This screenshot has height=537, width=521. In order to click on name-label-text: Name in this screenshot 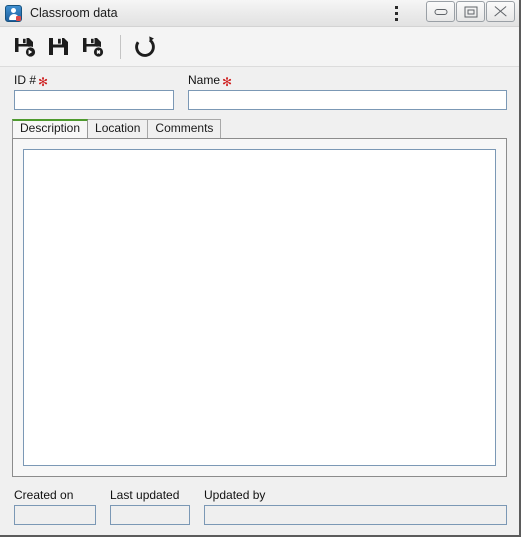, I will do `click(204, 80)`.